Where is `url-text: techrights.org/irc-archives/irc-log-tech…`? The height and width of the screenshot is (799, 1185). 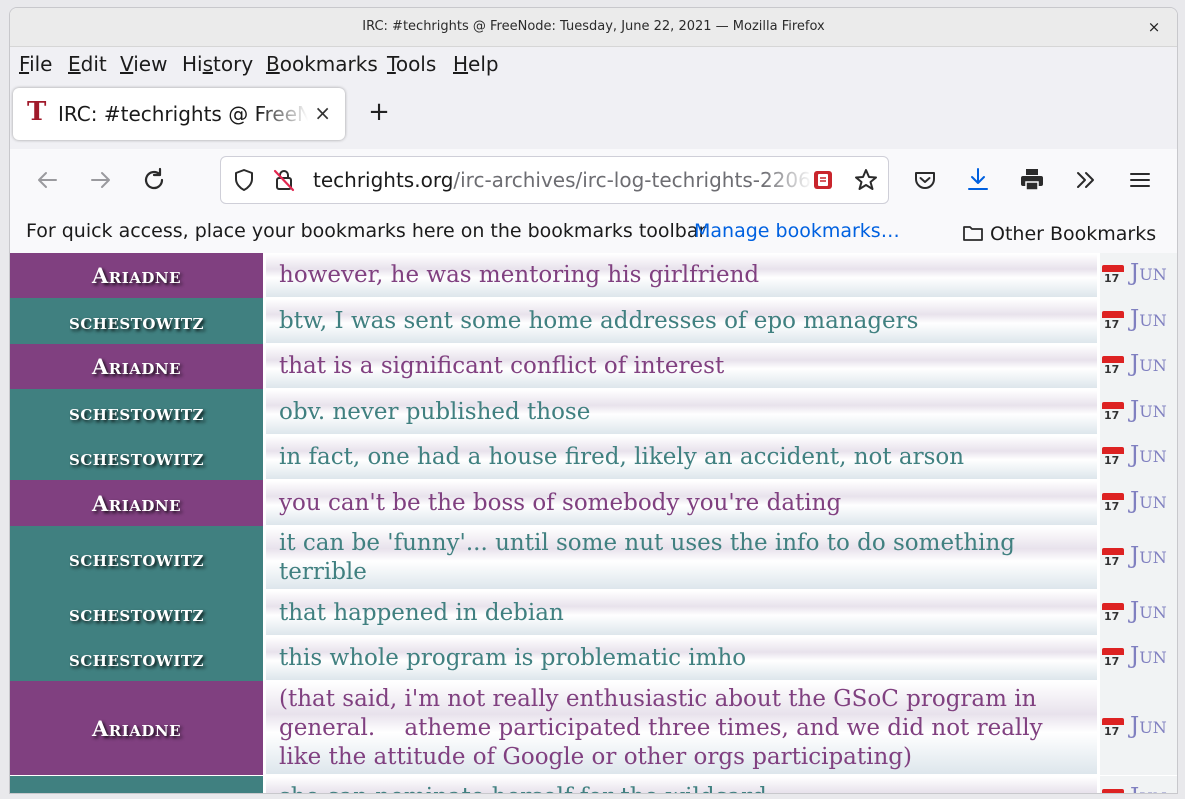 url-text: techrights.org/irc-archives/irc-log-tech… is located at coordinates (563, 180).